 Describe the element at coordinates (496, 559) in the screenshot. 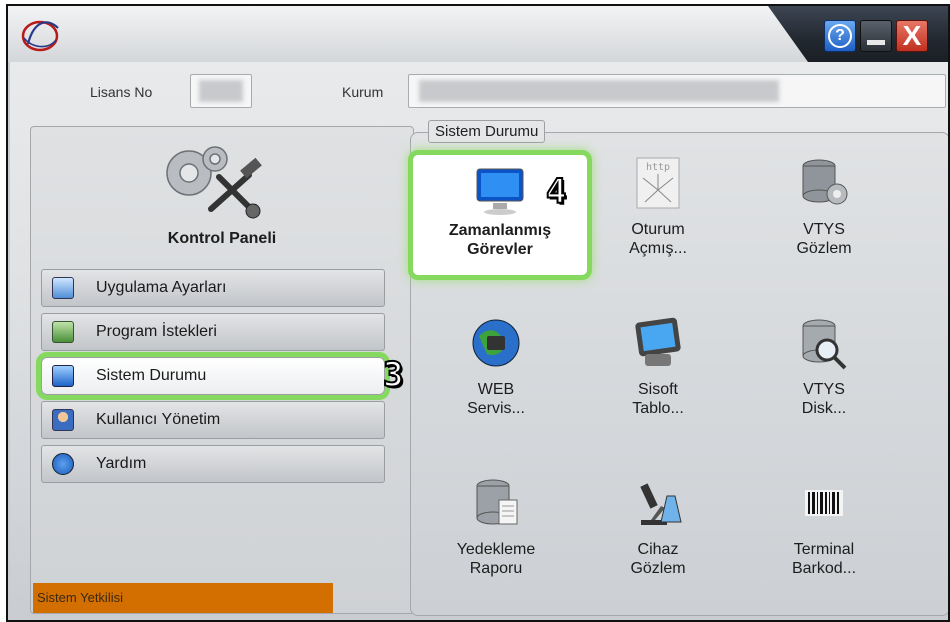

I see `tile-label: Yedekleme Raporu` at that location.